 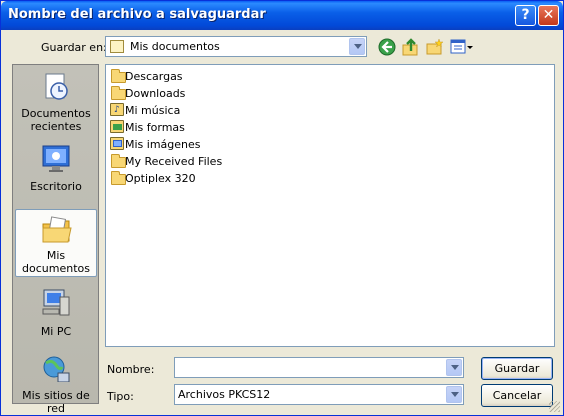 What do you see at coordinates (160, 178) in the screenshot?
I see `file-name: Optiplex 320` at bounding box center [160, 178].